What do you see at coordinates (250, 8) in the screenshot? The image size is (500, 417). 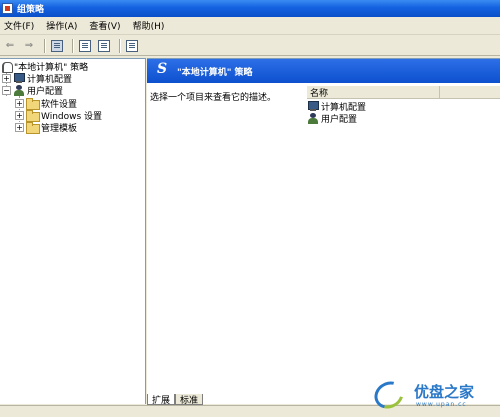 I see `title-bar: 组策略` at bounding box center [250, 8].